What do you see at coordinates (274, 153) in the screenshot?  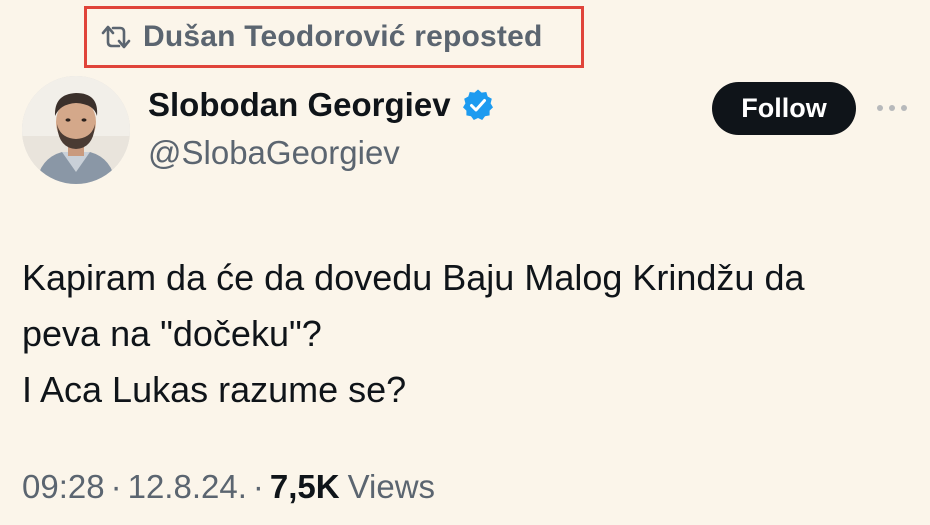 I see `author-handle: @SlobaGeorgiev` at bounding box center [274, 153].